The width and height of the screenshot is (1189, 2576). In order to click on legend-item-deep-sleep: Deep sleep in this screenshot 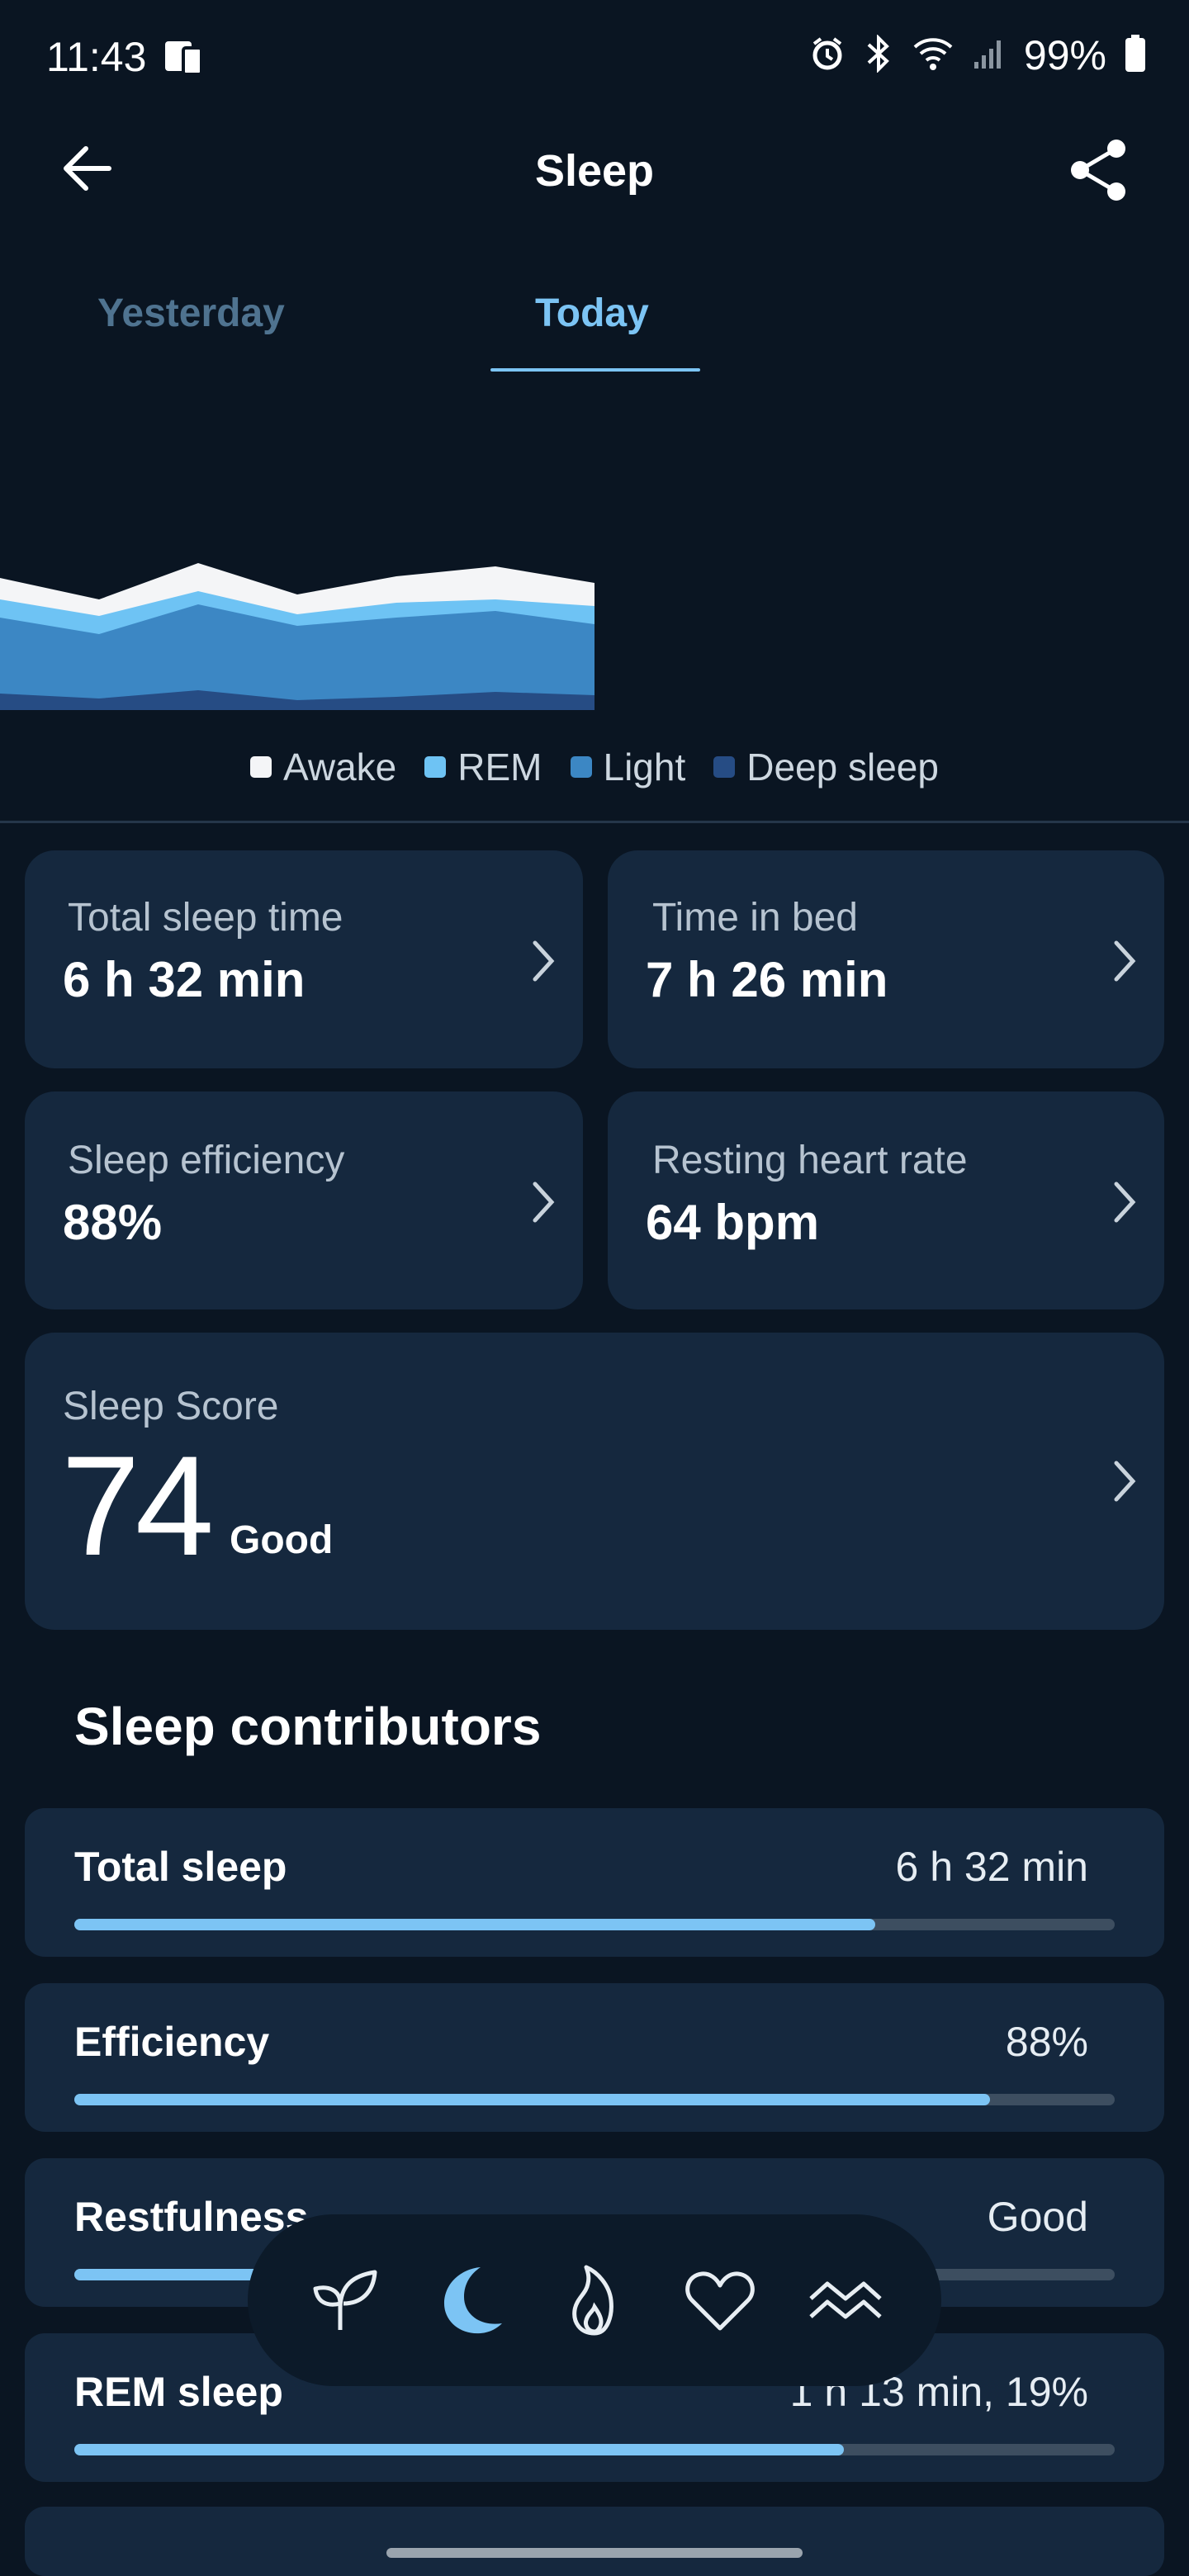, I will do `click(826, 767)`.